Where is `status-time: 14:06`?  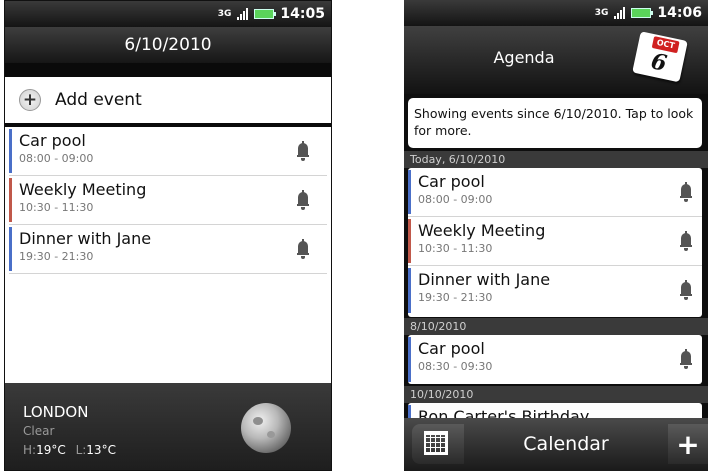
status-time: 14:06 is located at coordinates (679, 13).